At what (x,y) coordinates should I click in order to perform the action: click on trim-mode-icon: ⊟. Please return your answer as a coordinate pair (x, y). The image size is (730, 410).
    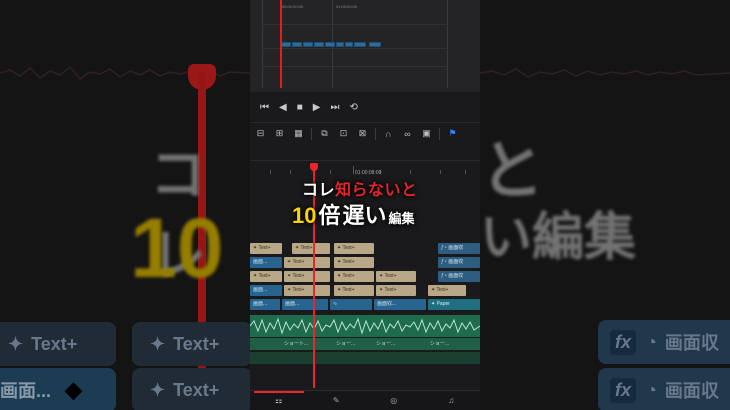
    Looking at the image, I should click on (260, 133).